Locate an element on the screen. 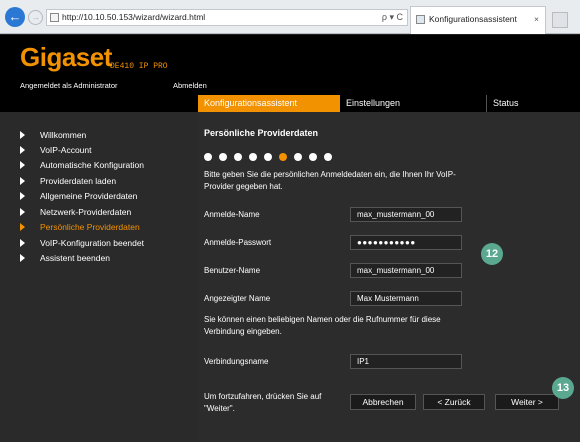 This screenshot has height=442, width=580. sidebar-item-persoenliche-providerdaten: Persönliche Providerdaten is located at coordinates (107, 227).